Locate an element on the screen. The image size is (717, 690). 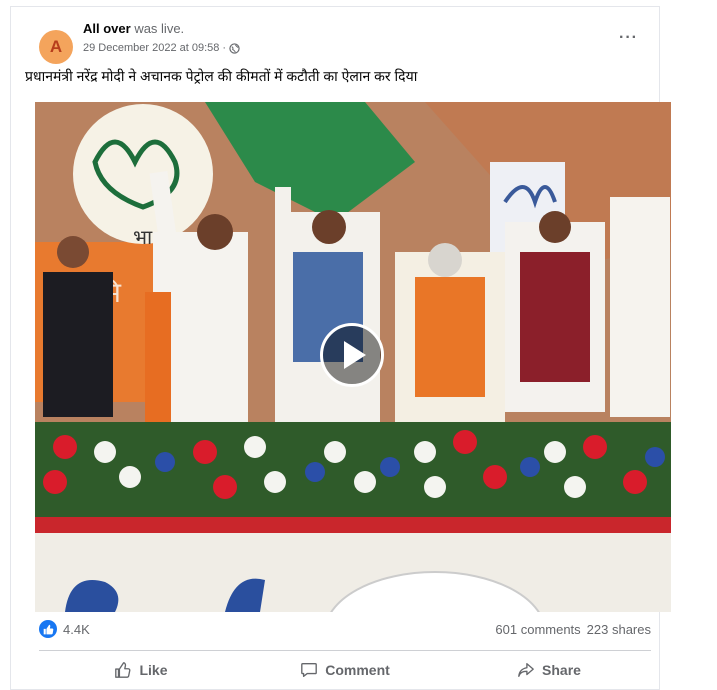
comment-button: Comment is located at coordinates (345, 670).